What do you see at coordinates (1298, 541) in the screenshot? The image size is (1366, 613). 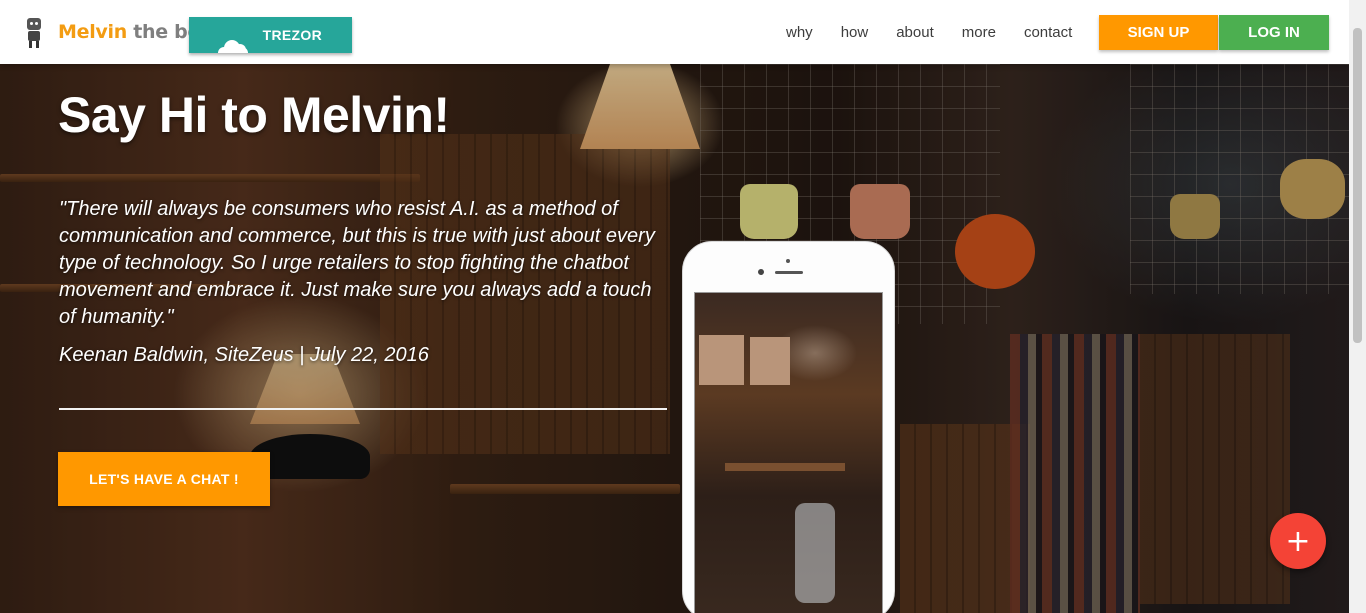 I see `plus-icon: +` at bounding box center [1298, 541].